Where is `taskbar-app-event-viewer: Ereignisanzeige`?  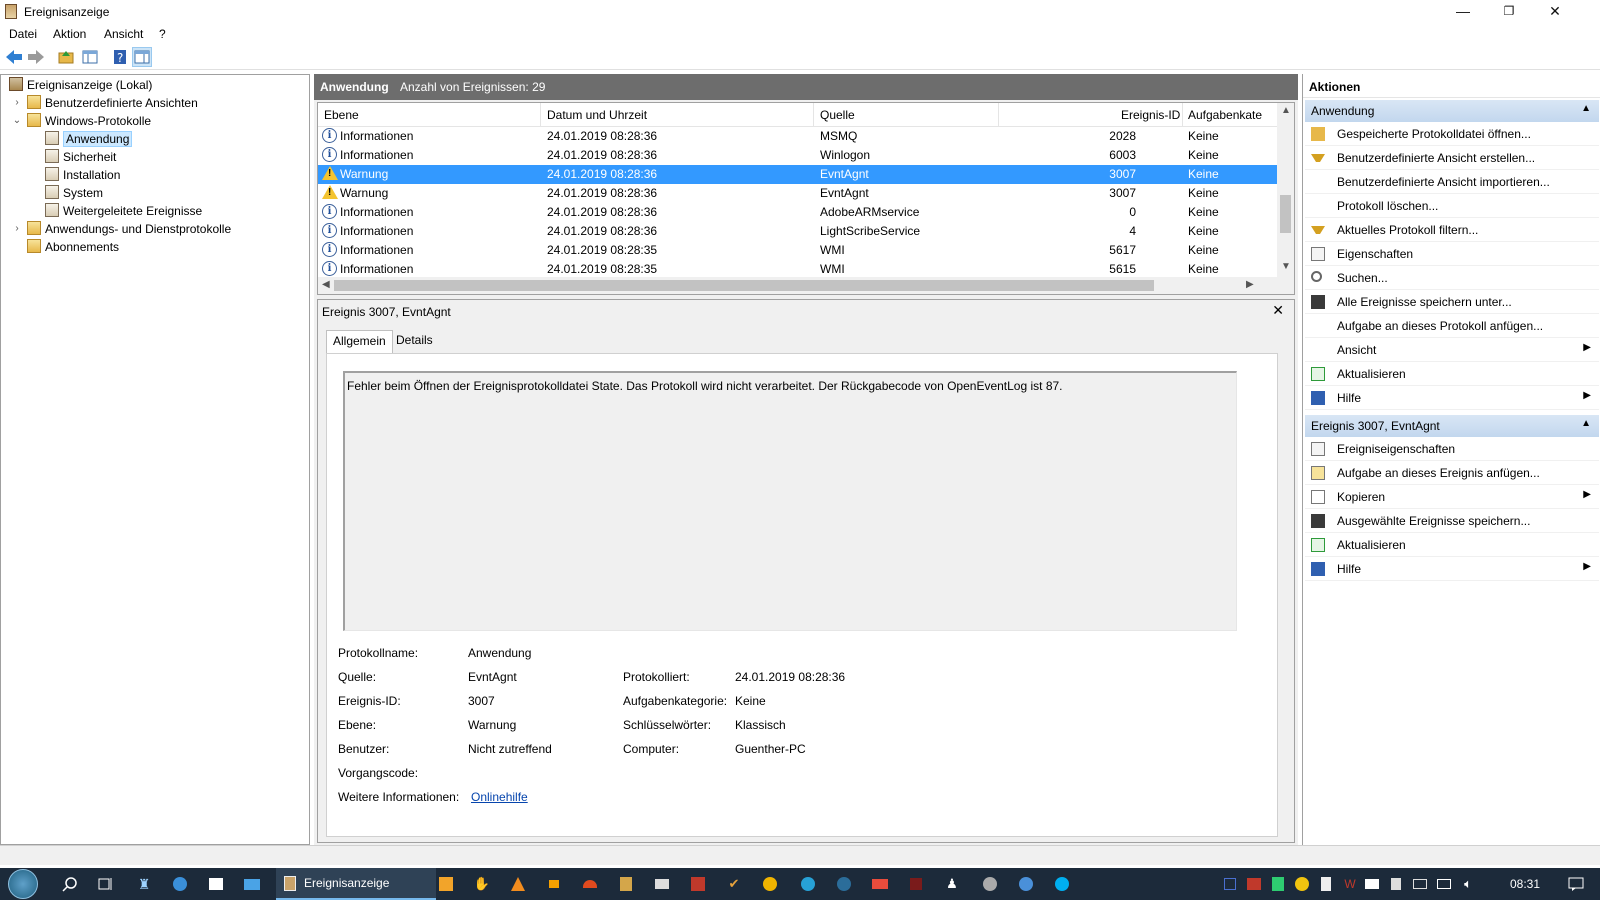 taskbar-app-event-viewer: Ereignisanzeige is located at coordinates (356, 884).